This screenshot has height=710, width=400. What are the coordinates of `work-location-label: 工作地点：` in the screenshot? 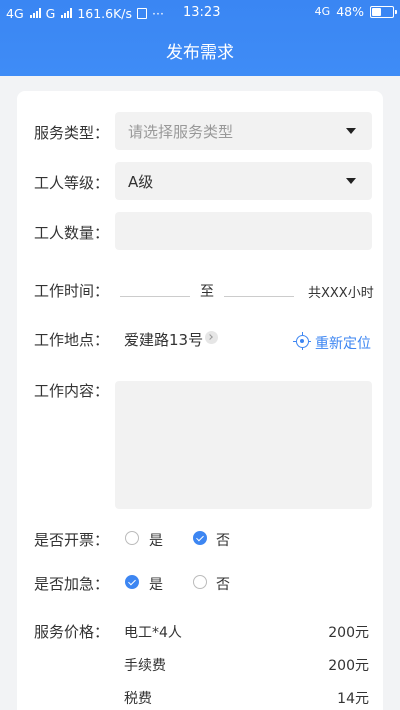 It's located at (72, 340).